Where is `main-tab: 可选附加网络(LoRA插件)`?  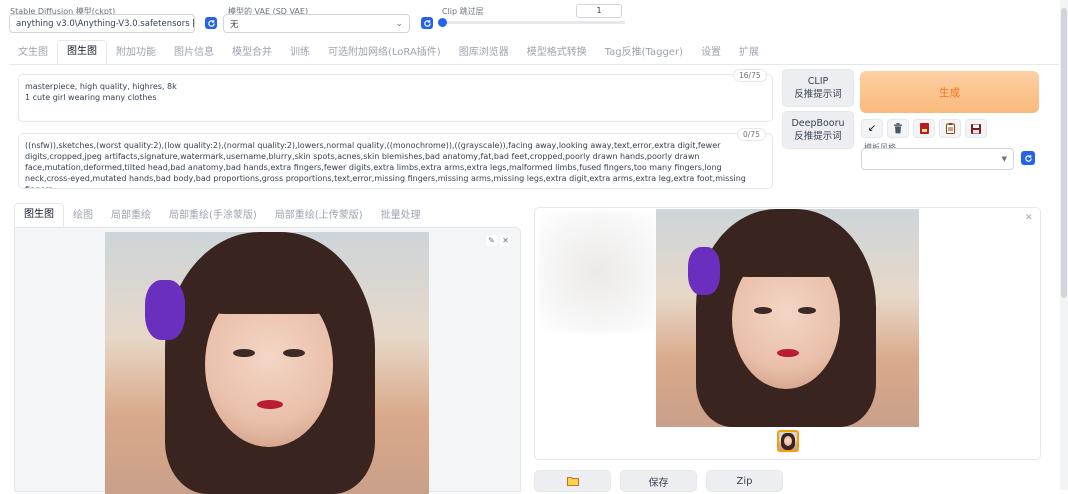
main-tab: 可选附加网络(LoRA插件) is located at coordinates (384, 53).